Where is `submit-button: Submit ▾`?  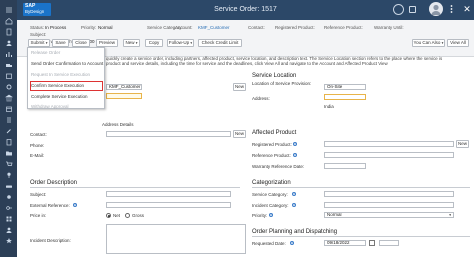
submit-button: Submit ▾ is located at coordinates (39, 43).